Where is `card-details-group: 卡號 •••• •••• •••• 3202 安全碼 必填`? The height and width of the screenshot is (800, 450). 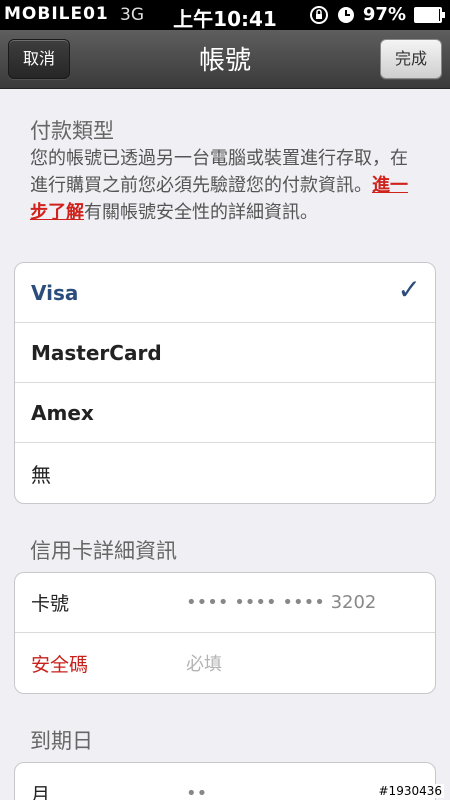 card-details-group: 卡號 •••• •••• •••• 3202 安全碼 必填 is located at coordinates (225, 633).